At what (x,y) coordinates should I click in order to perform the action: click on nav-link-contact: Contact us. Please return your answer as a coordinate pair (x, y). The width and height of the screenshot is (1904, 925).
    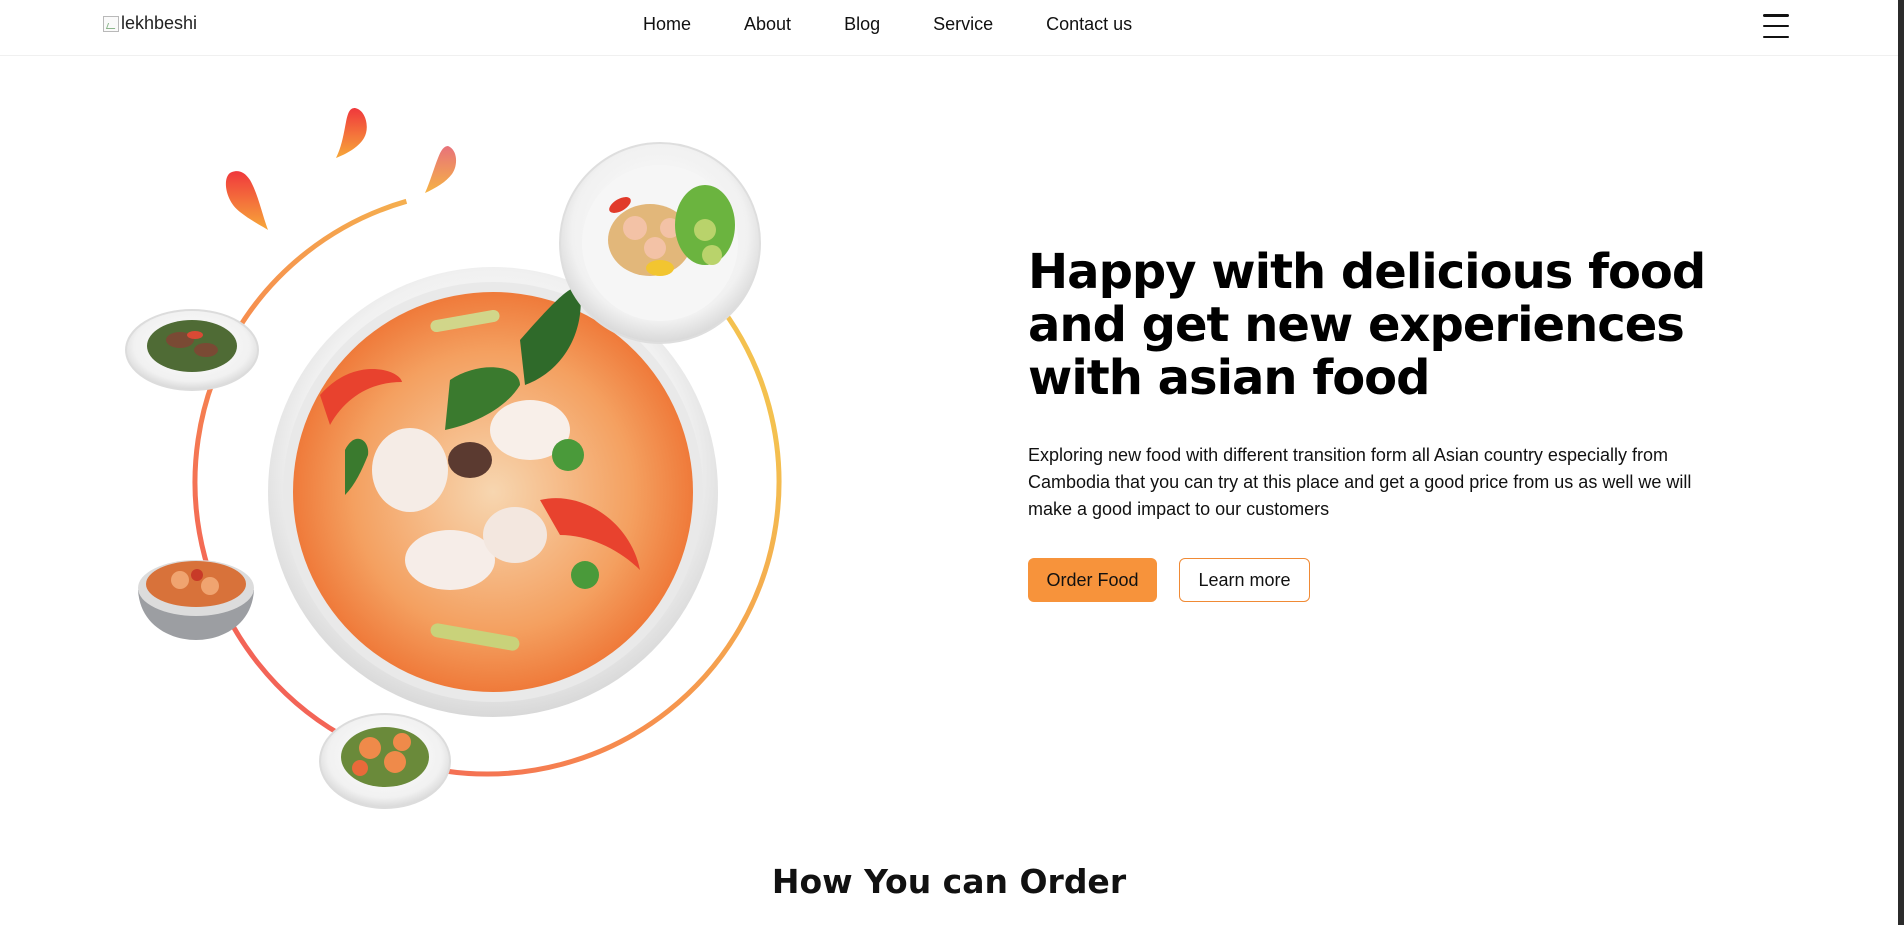
    Looking at the image, I should click on (1089, 24).